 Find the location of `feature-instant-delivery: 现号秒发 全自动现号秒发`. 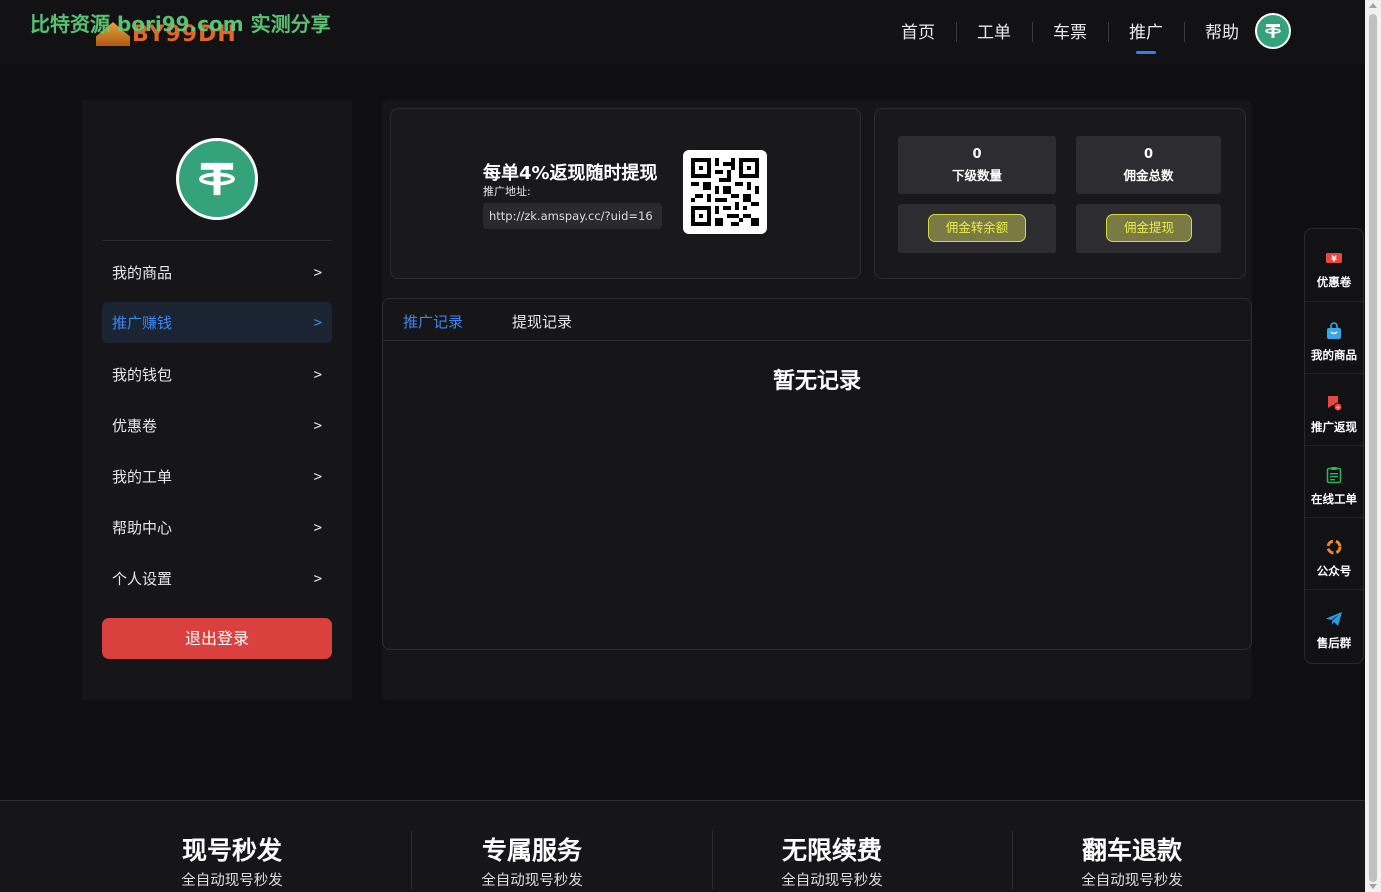

feature-instant-delivery: 现号秒发 全自动现号秒发 is located at coordinates (232, 860).